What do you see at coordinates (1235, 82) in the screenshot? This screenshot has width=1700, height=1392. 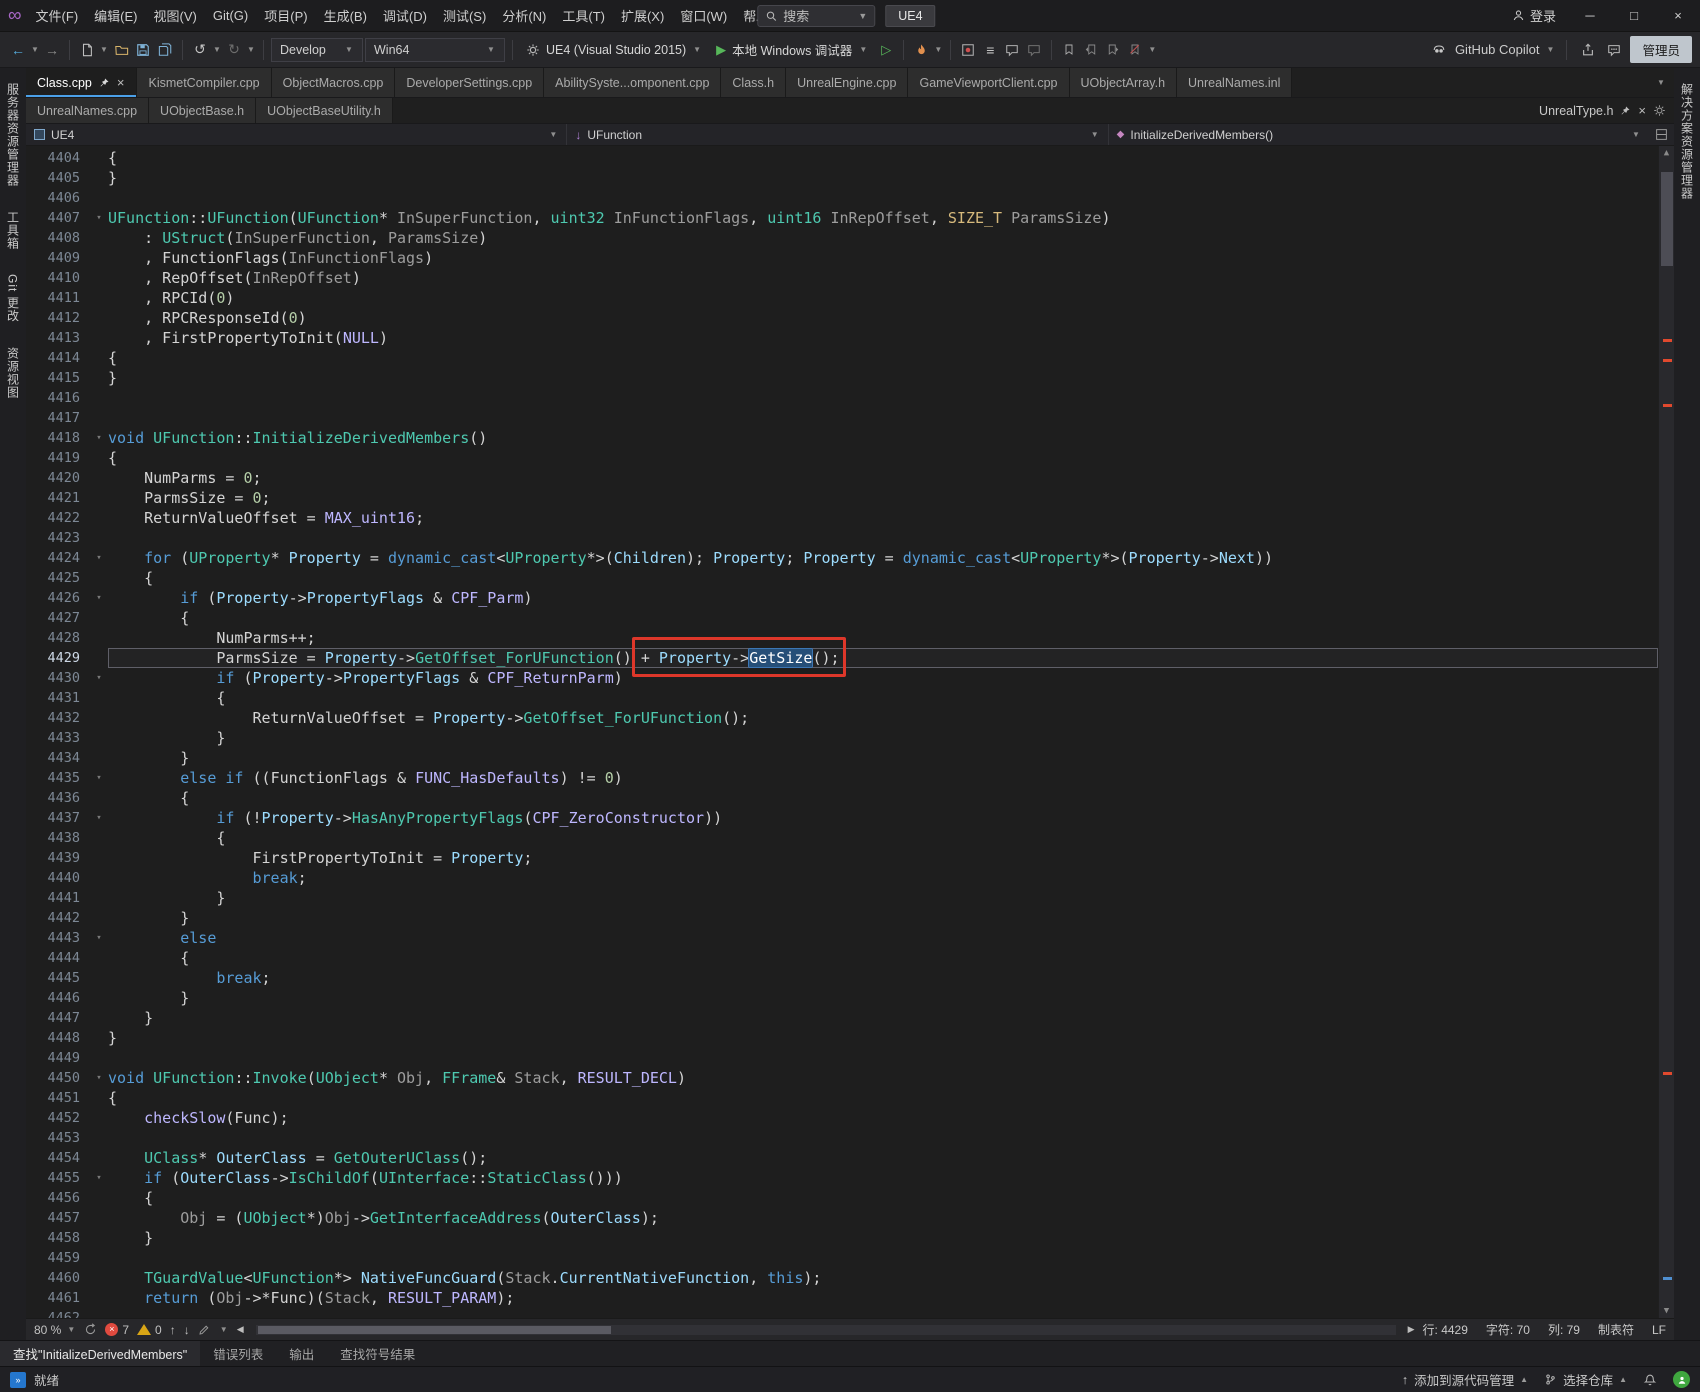 I see `document-tab: UnrealNames.inl` at bounding box center [1235, 82].